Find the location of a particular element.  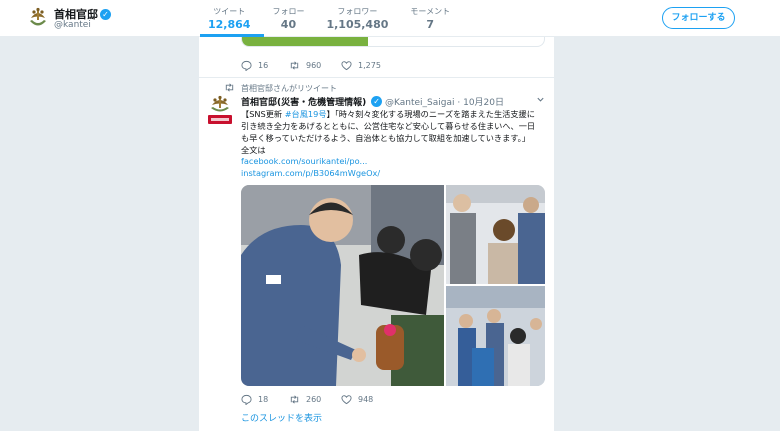

stat-value: 7 is located at coordinates (430, 24).